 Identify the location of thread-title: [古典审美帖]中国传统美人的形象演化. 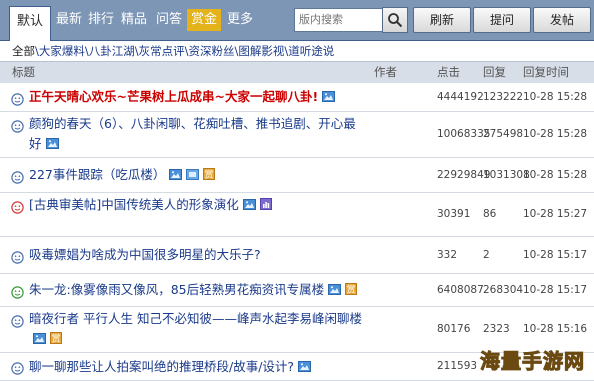
(196, 205).